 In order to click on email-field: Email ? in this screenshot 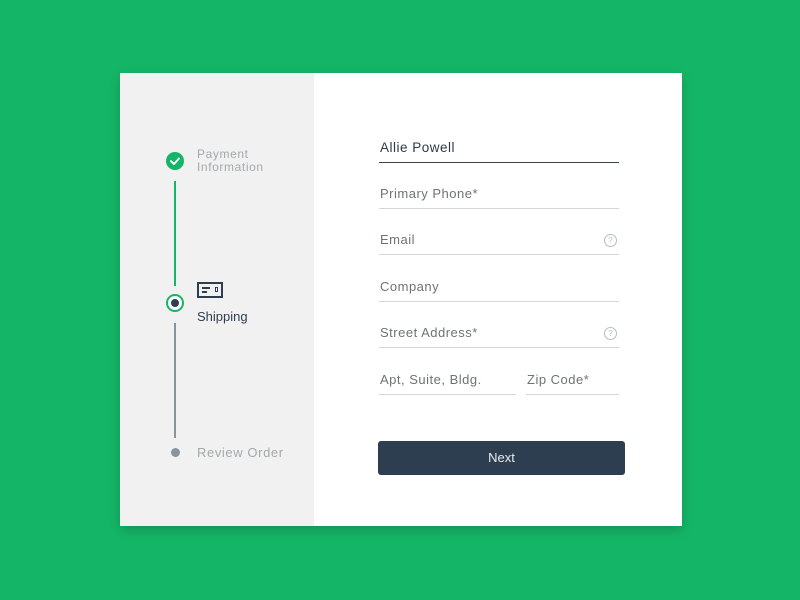, I will do `click(499, 239)`.